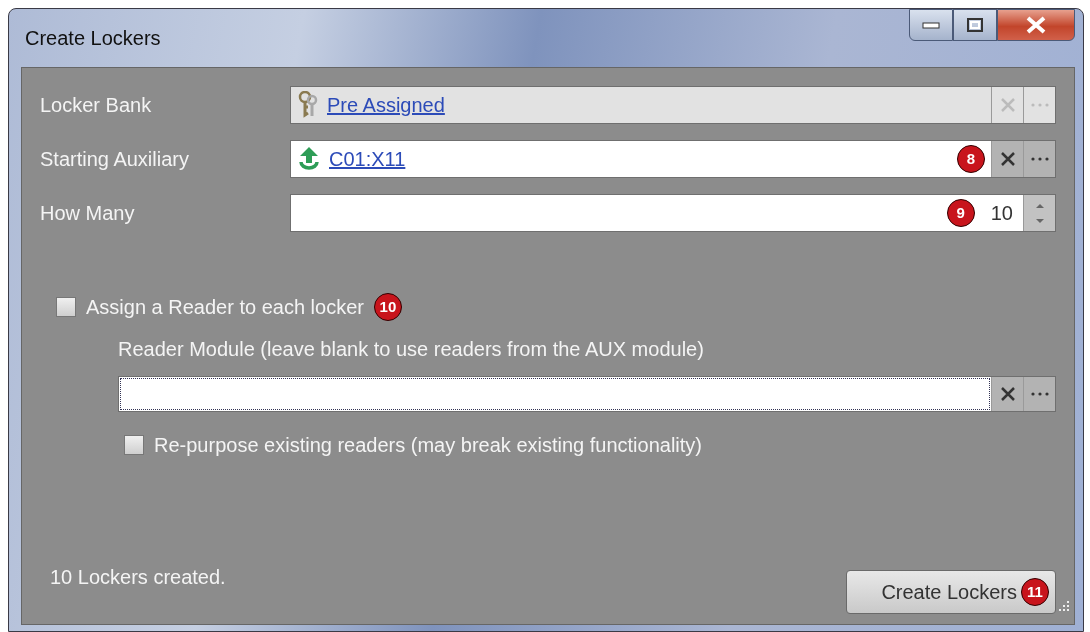 This screenshot has height=632, width=1090. I want to click on keys-icon, so click(308, 105).